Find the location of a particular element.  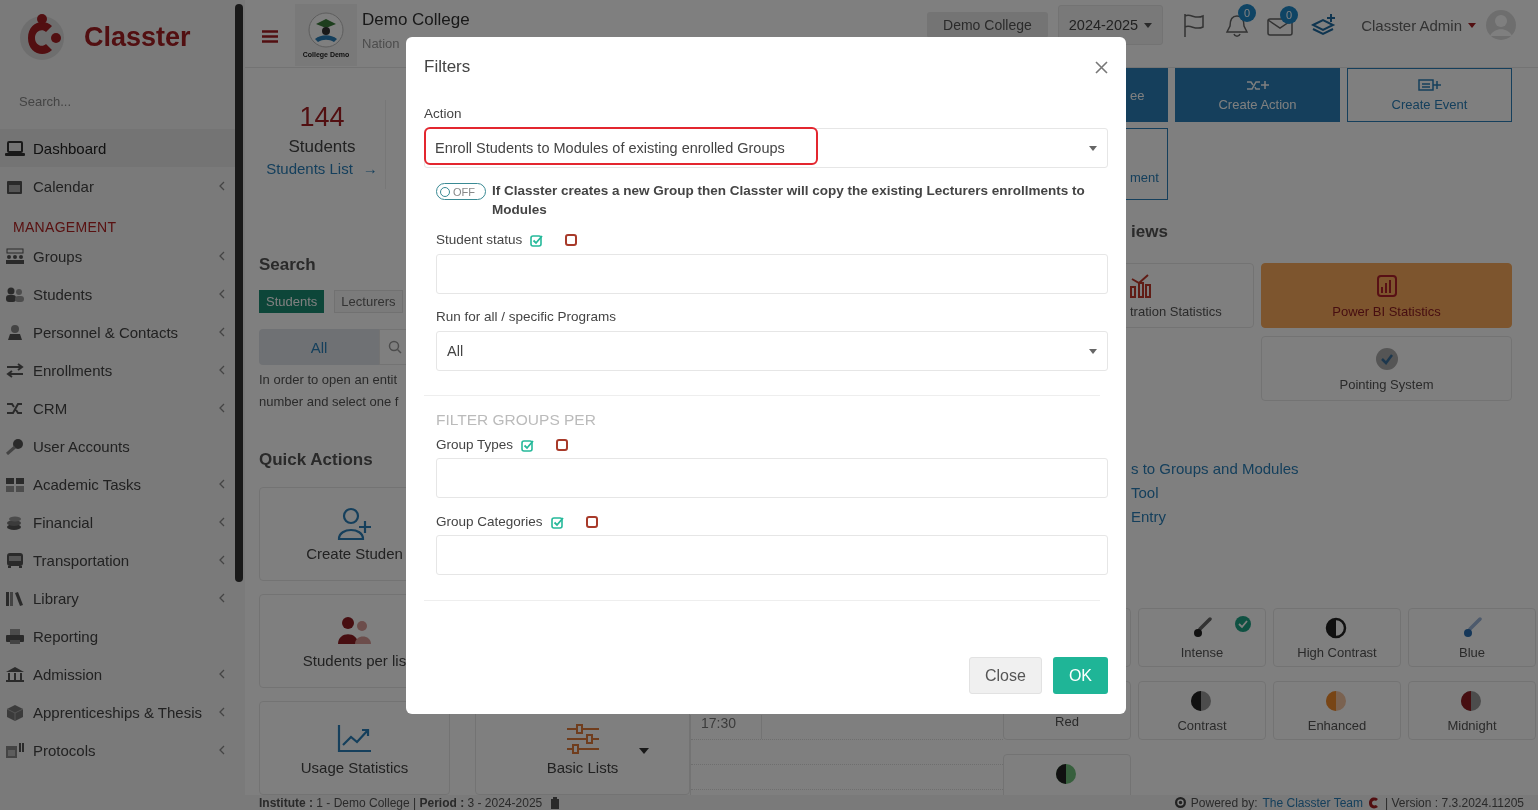

action-button: Create Event is located at coordinates (1429, 95).